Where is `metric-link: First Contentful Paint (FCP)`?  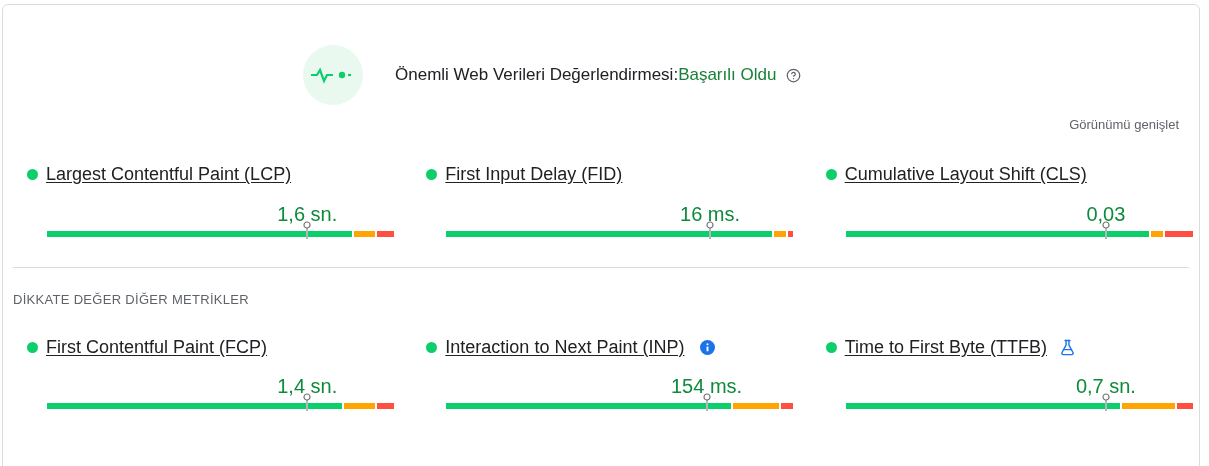 metric-link: First Contentful Paint (FCP) is located at coordinates (157, 347).